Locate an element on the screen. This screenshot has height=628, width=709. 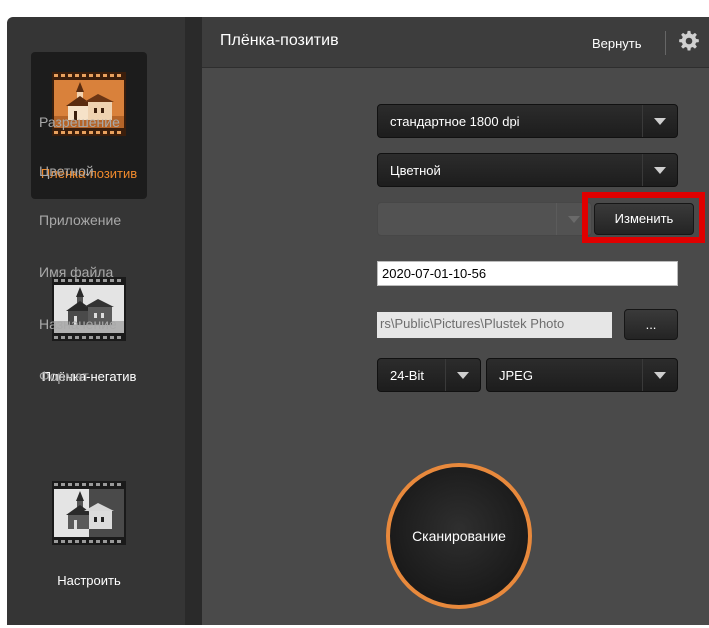
color-value: Цветной is located at coordinates (415, 170).